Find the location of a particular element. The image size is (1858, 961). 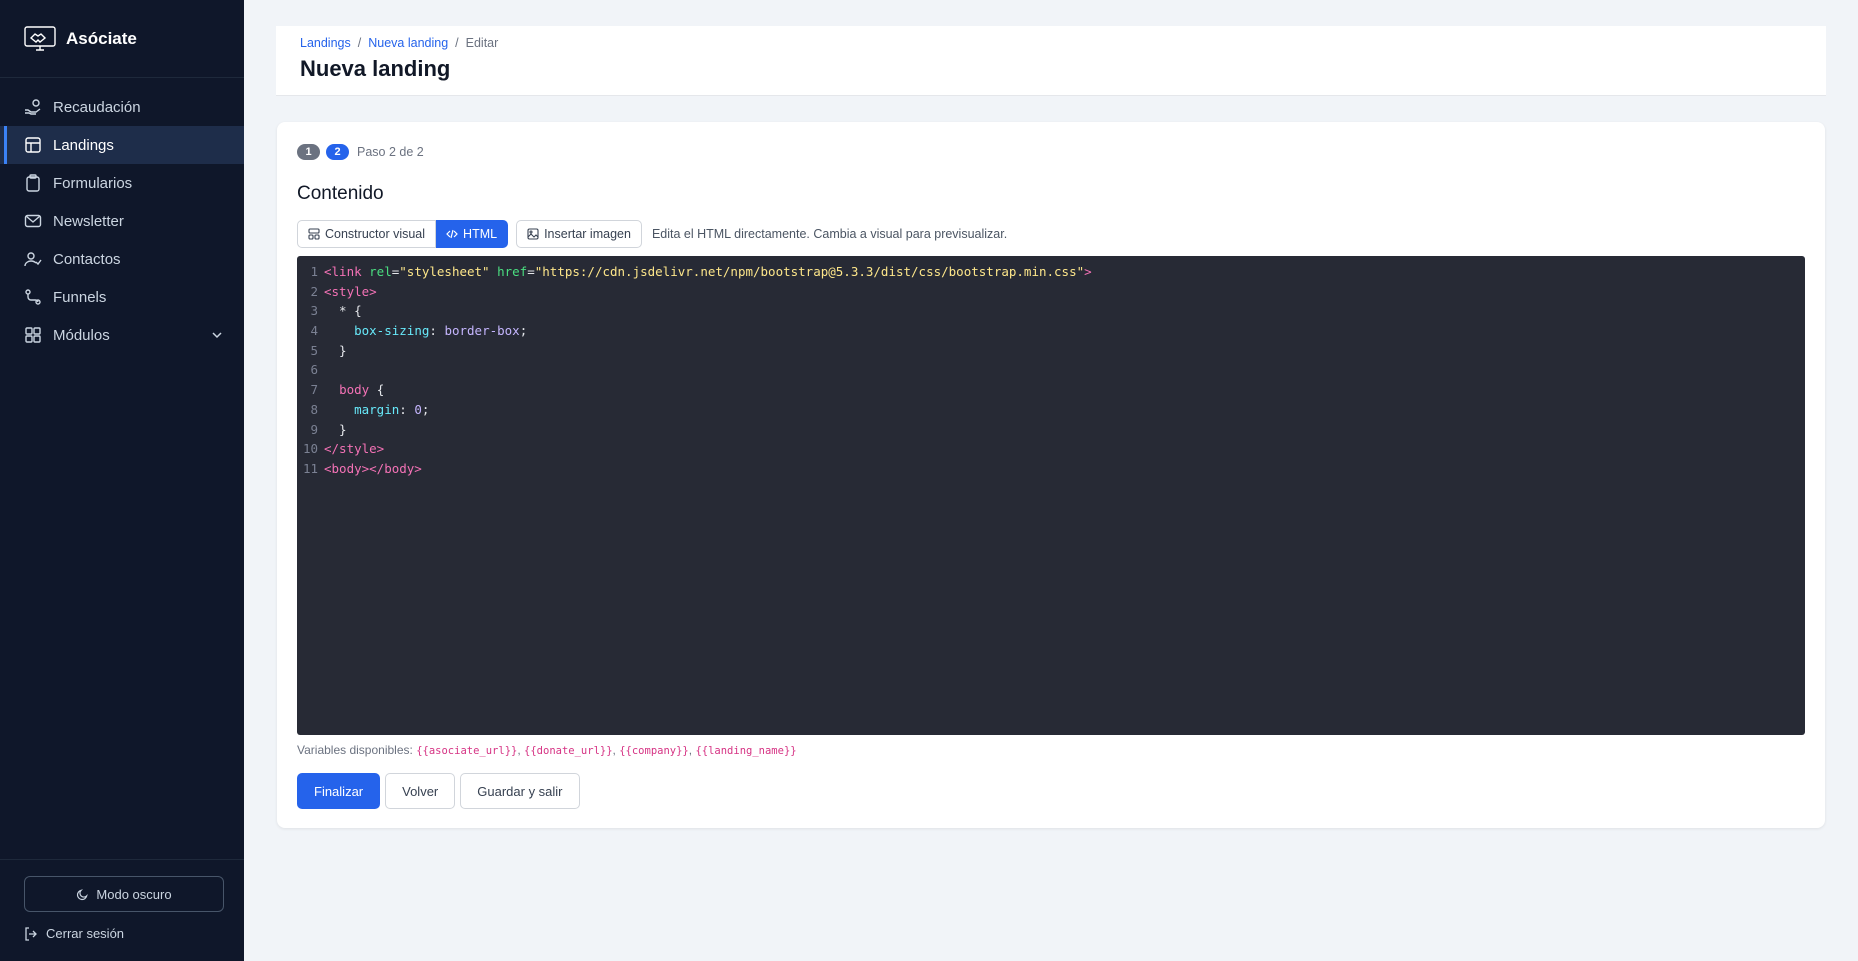

line-number: 8 is located at coordinates (314, 409).